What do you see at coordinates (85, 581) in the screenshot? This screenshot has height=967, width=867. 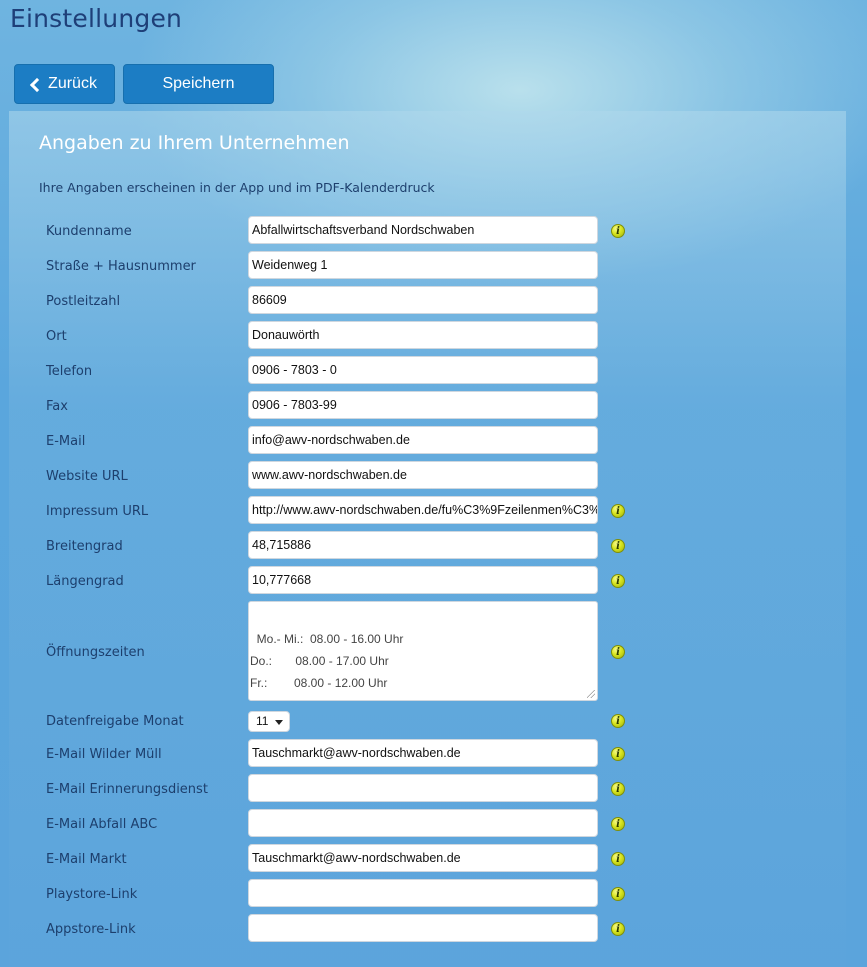 I see `label-laengengrad: Längengrad` at bounding box center [85, 581].